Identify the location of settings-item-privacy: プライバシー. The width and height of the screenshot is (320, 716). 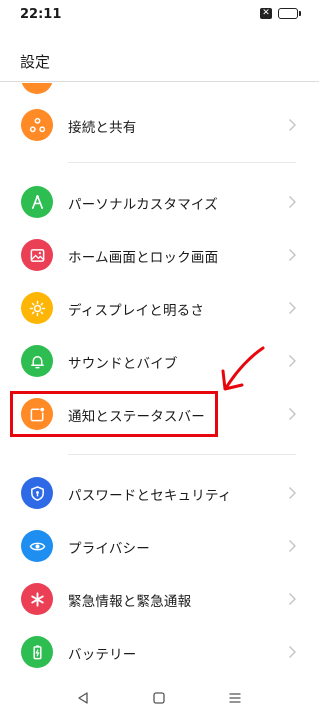
(159, 546).